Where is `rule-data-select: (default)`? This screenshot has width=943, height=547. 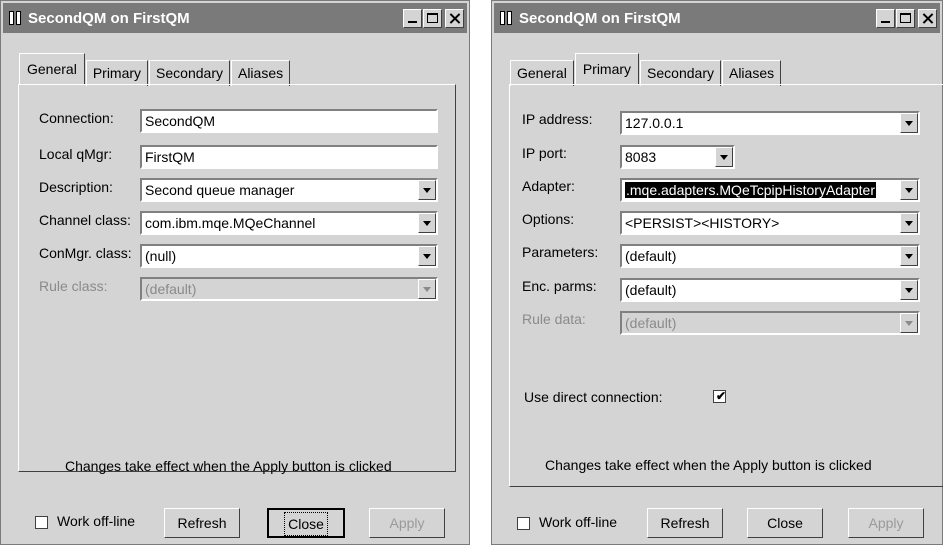
rule-data-select: (default) is located at coordinates (770, 323).